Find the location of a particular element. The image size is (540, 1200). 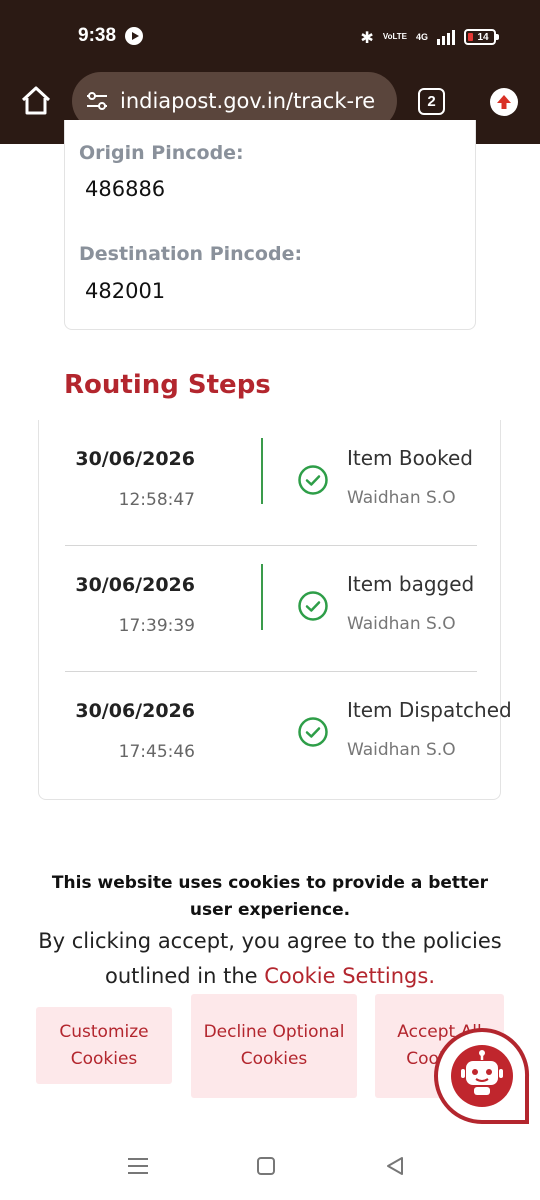

step-time: 17:45:46 is located at coordinates (156, 752).